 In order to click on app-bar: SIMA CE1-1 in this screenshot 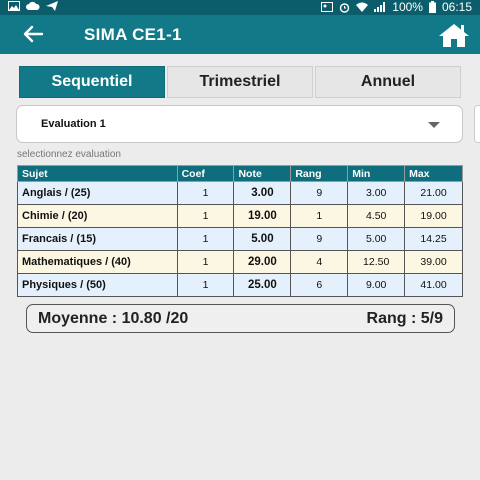, I will do `click(240, 34)`.